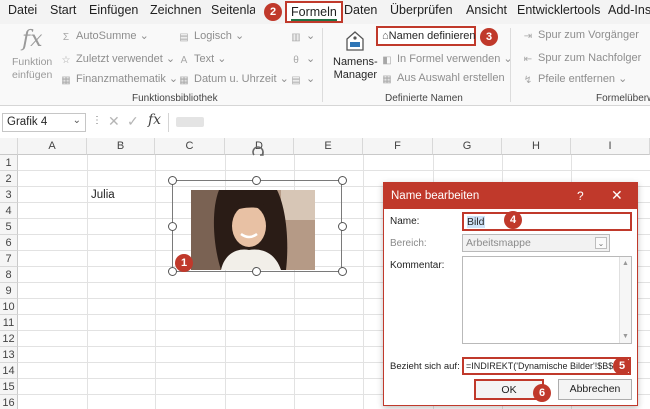  Describe the element at coordinates (113, 10) in the screenshot. I see `tab-einfuegen: Einfügen` at that location.